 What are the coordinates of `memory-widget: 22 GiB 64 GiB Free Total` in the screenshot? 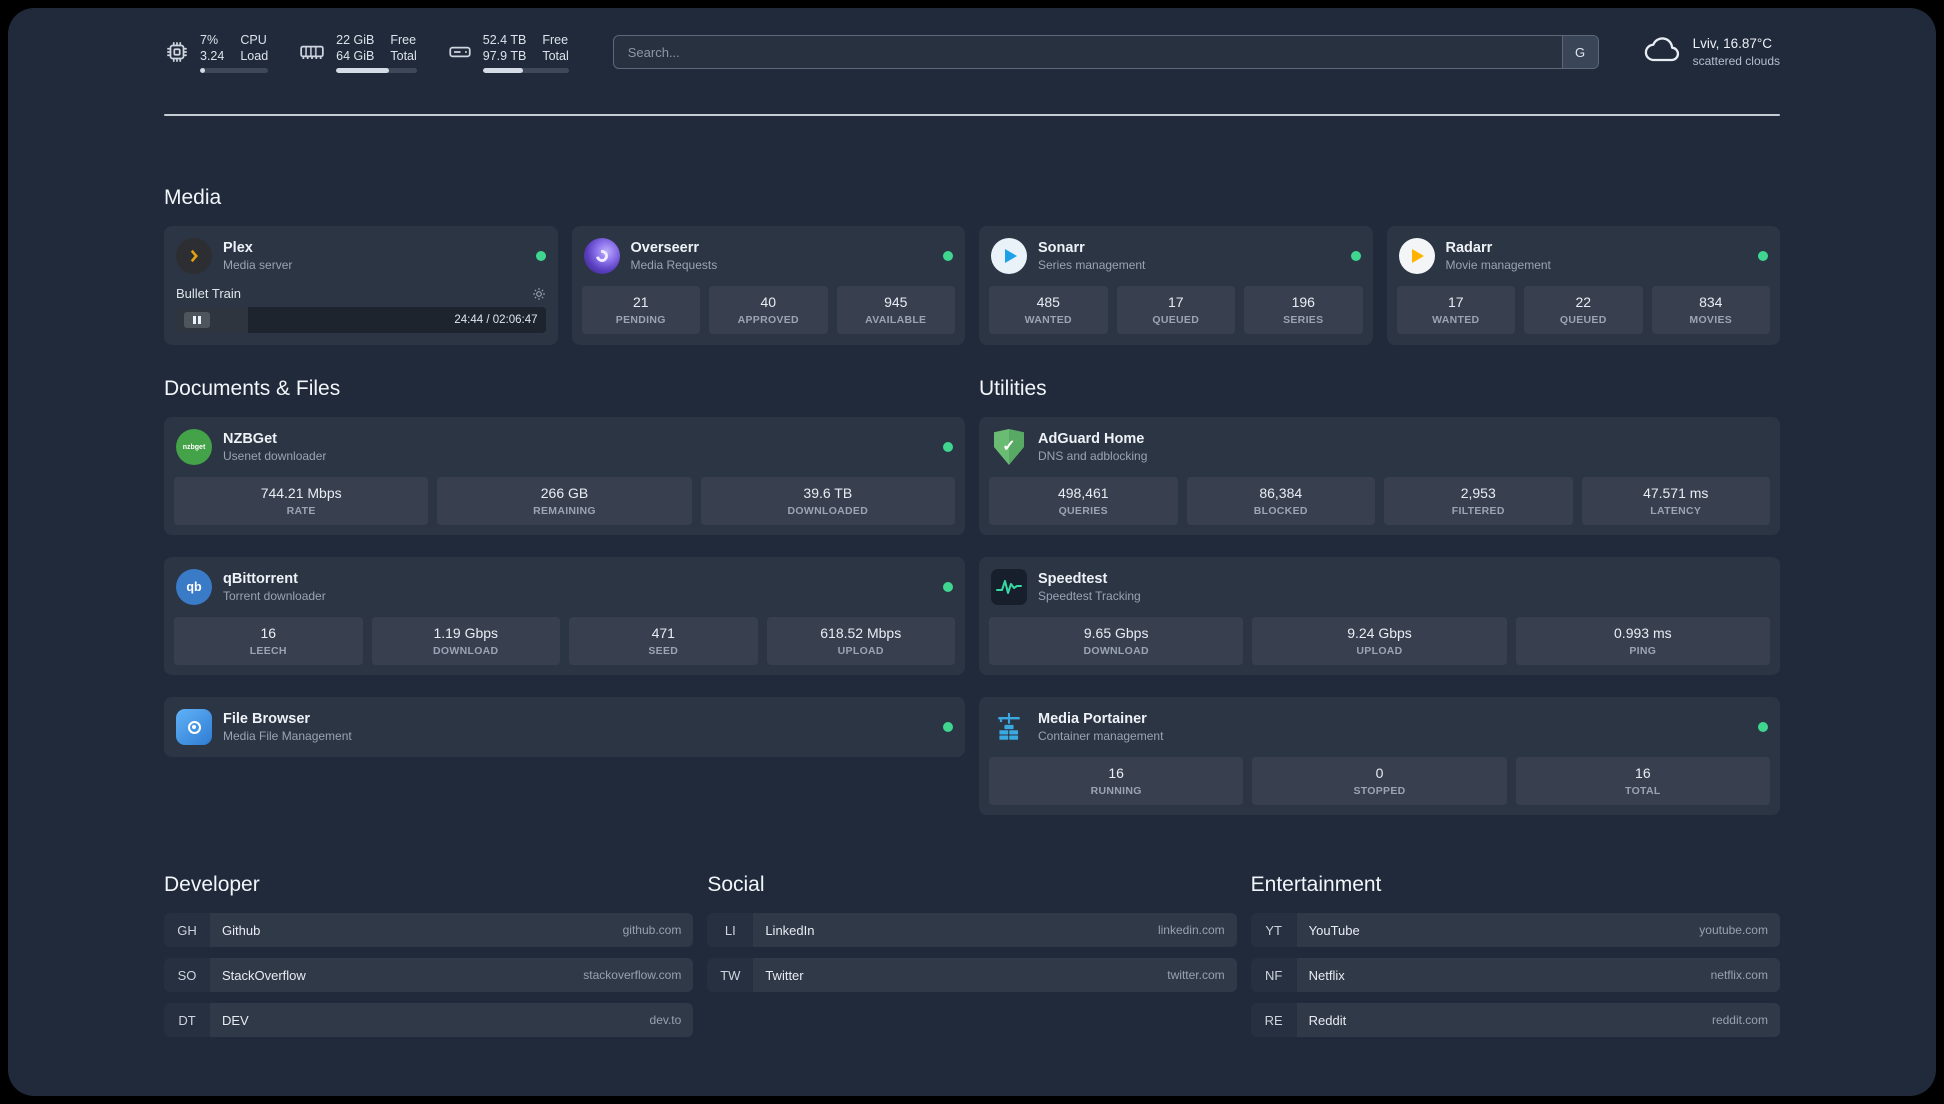 It's located at (357, 52).